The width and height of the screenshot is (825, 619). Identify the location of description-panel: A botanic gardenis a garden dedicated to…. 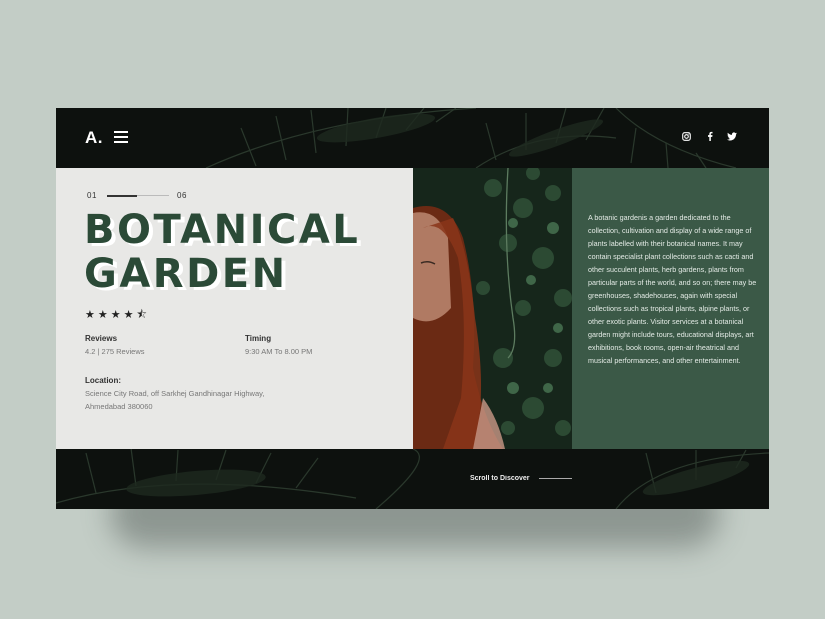
(670, 308).